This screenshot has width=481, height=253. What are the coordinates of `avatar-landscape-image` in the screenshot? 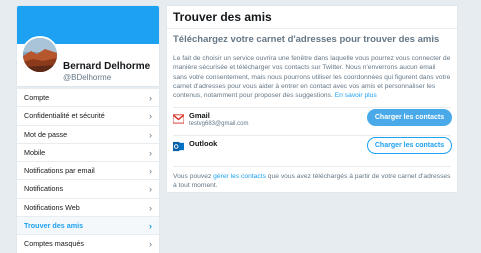 It's located at (40, 55).